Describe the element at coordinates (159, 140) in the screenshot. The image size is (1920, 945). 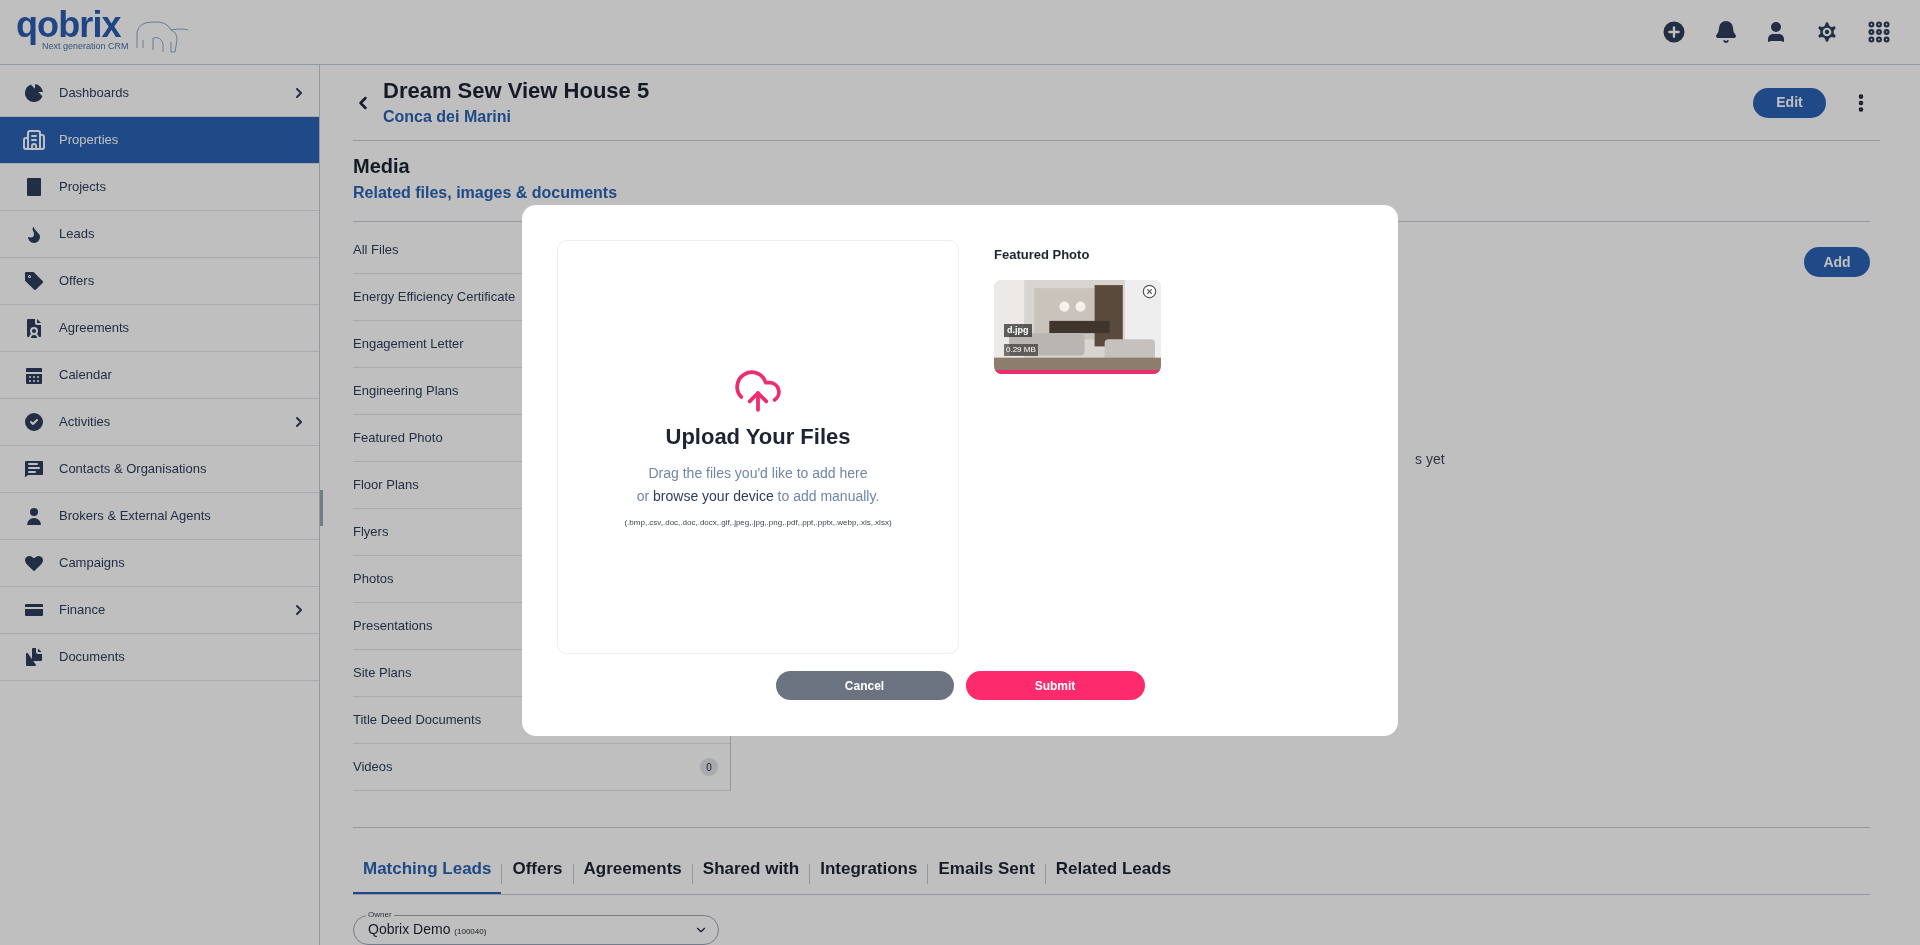
I see `sidebar-item: Properties` at that location.